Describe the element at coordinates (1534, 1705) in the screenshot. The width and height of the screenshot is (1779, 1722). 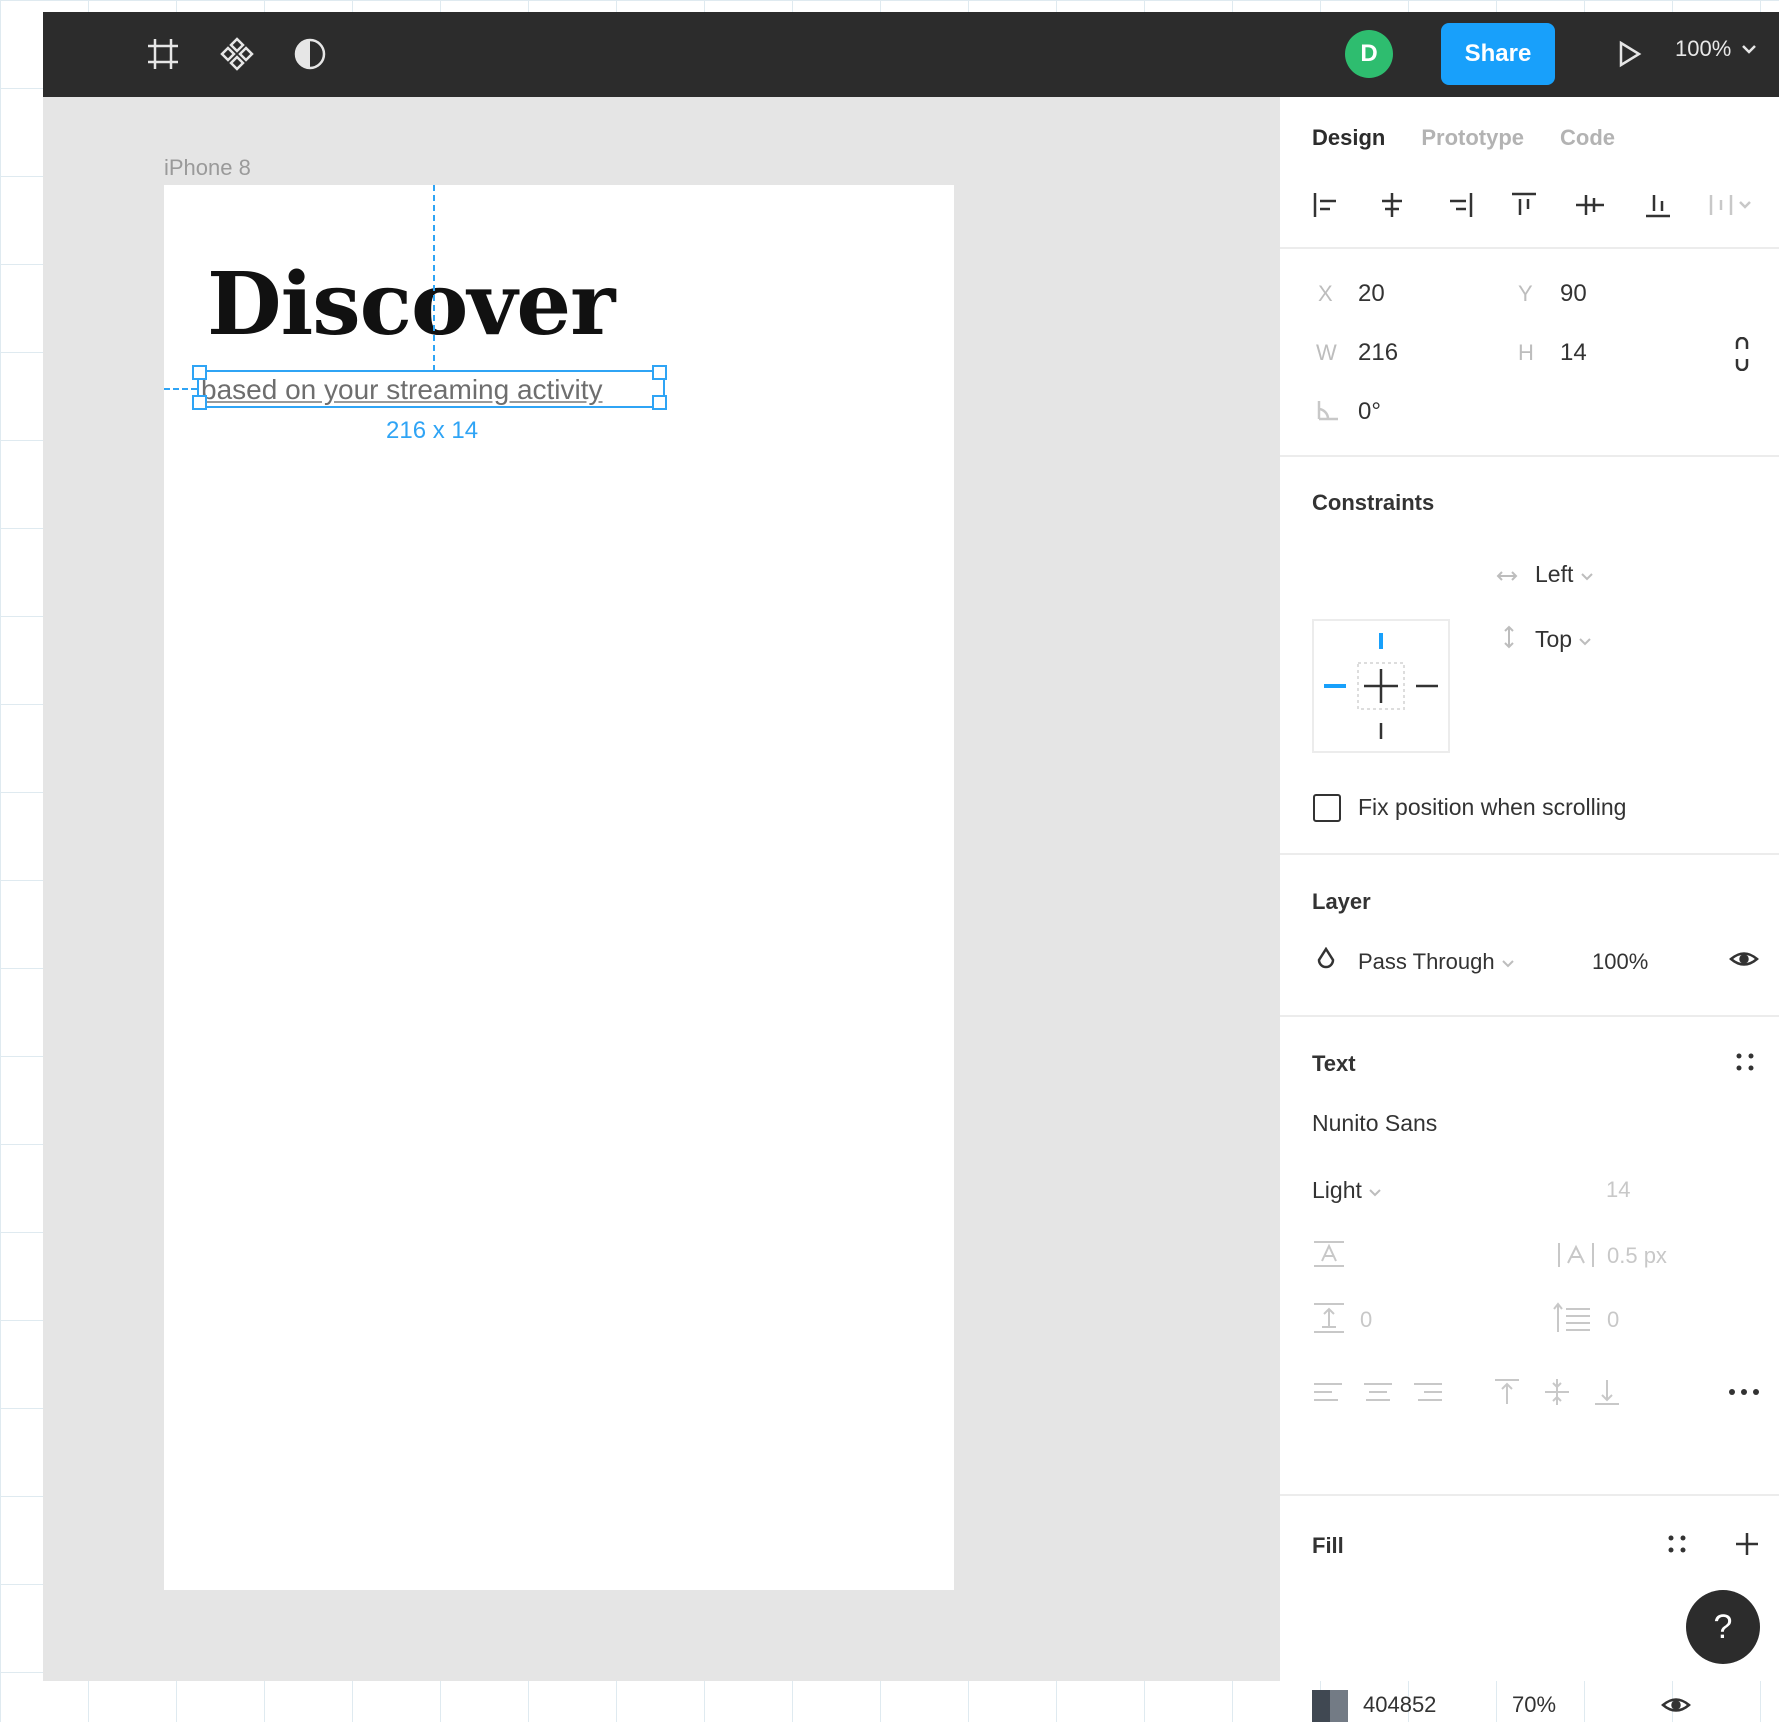
I see `fill-opacity-input: 70%` at that location.